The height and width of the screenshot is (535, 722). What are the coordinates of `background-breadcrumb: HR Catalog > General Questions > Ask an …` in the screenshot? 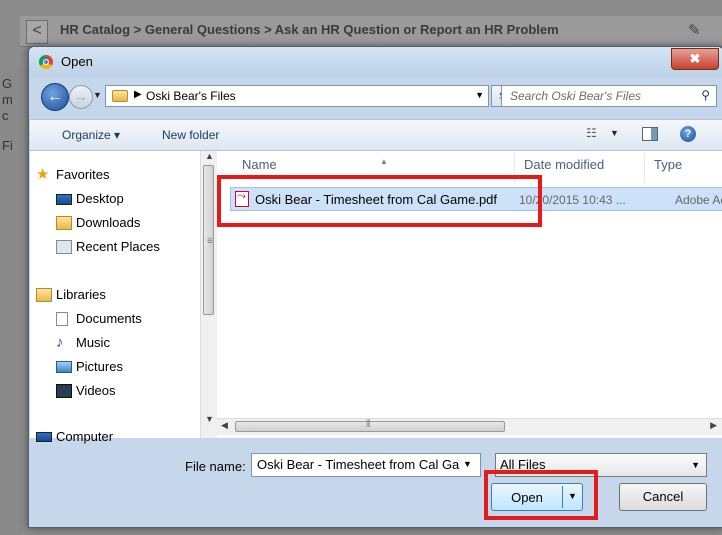 It's located at (309, 29).